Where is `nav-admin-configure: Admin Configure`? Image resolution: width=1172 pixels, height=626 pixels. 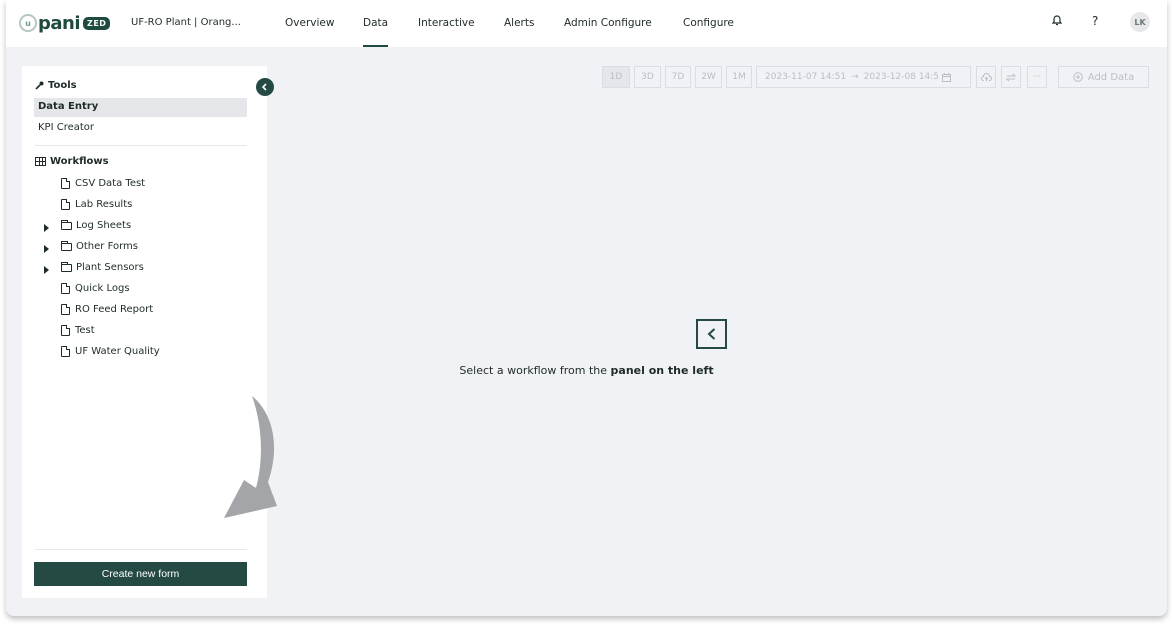
nav-admin-configure: Admin Configure is located at coordinates (608, 23).